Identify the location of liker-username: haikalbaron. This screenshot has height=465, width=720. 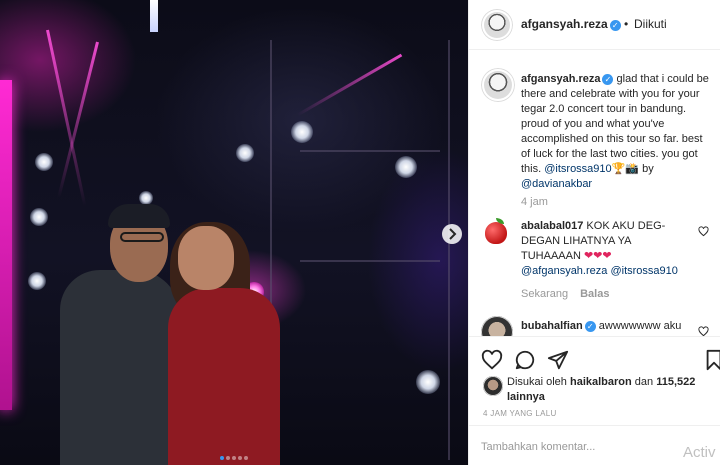
(601, 382).